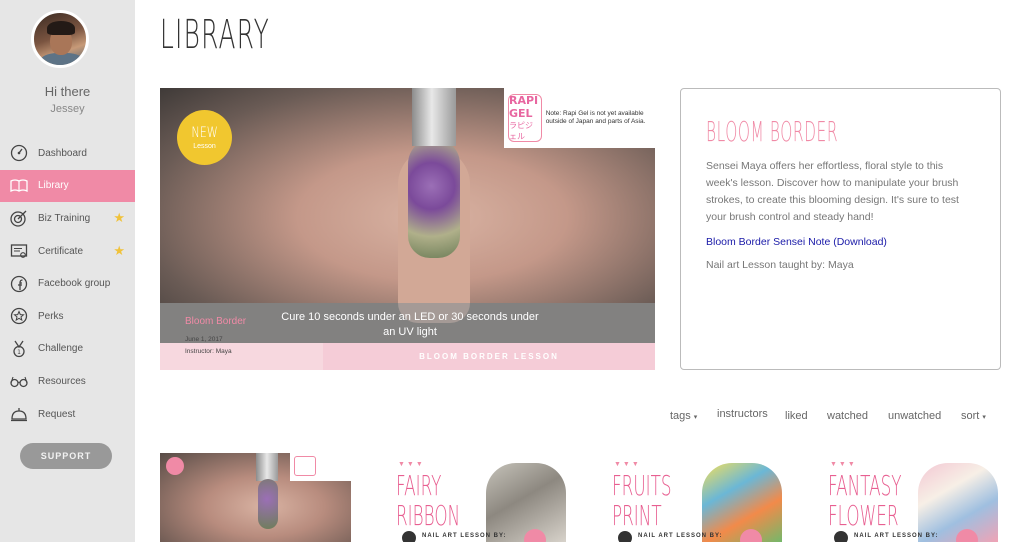 The image size is (1024, 542). What do you see at coordinates (74, 284) in the screenshot?
I see `sidebar-item-label: Facebook group` at bounding box center [74, 284].